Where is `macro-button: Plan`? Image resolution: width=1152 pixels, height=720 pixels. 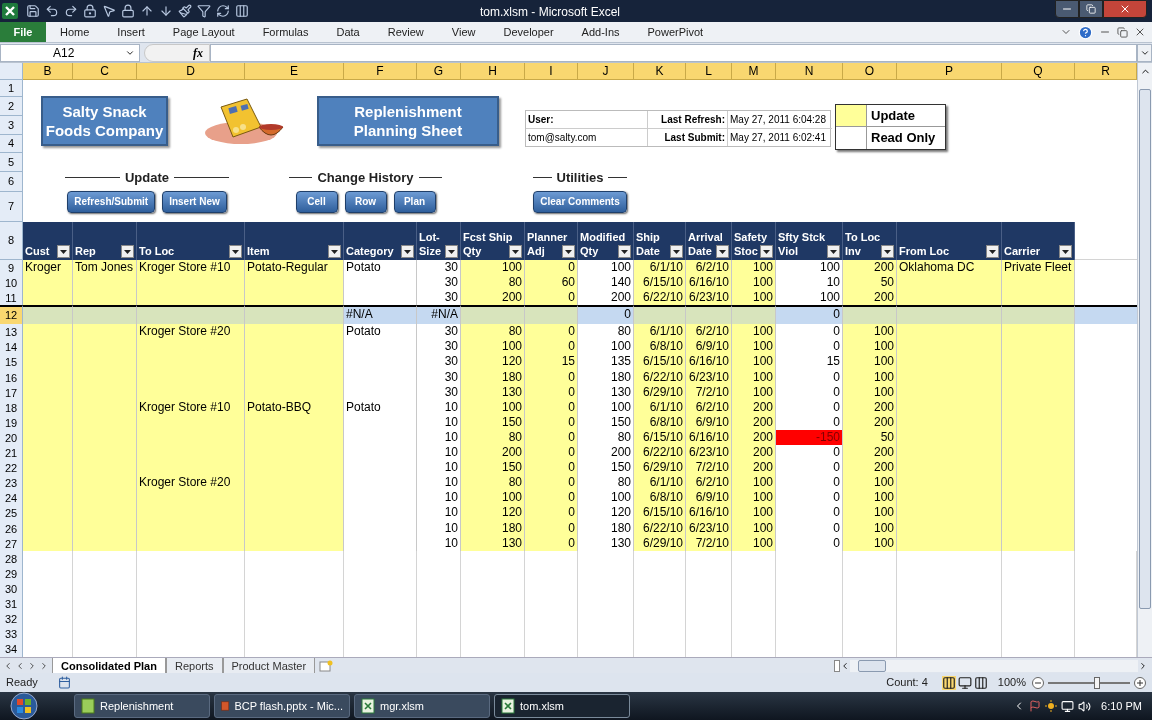
macro-button: Plan is located at coordinates (414, 201).